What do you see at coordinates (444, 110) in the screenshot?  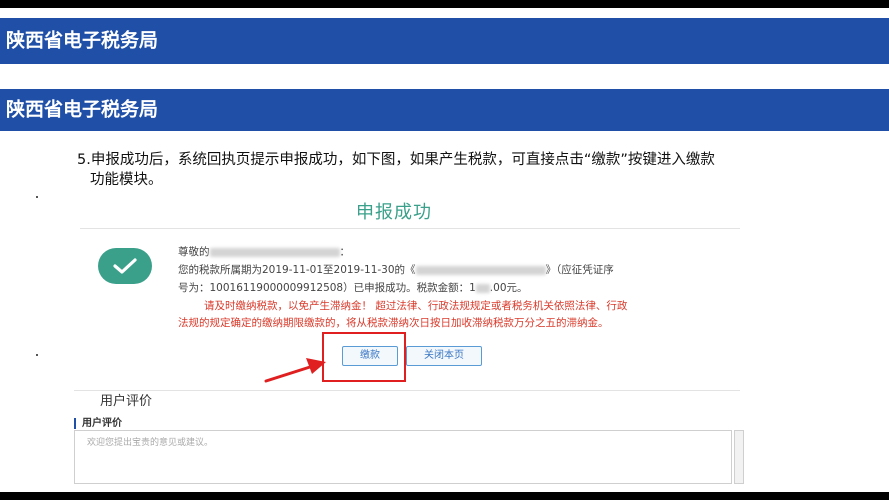 I see `header-banner-main: 陕西省电子税务局` at bounding box center [444, 110].